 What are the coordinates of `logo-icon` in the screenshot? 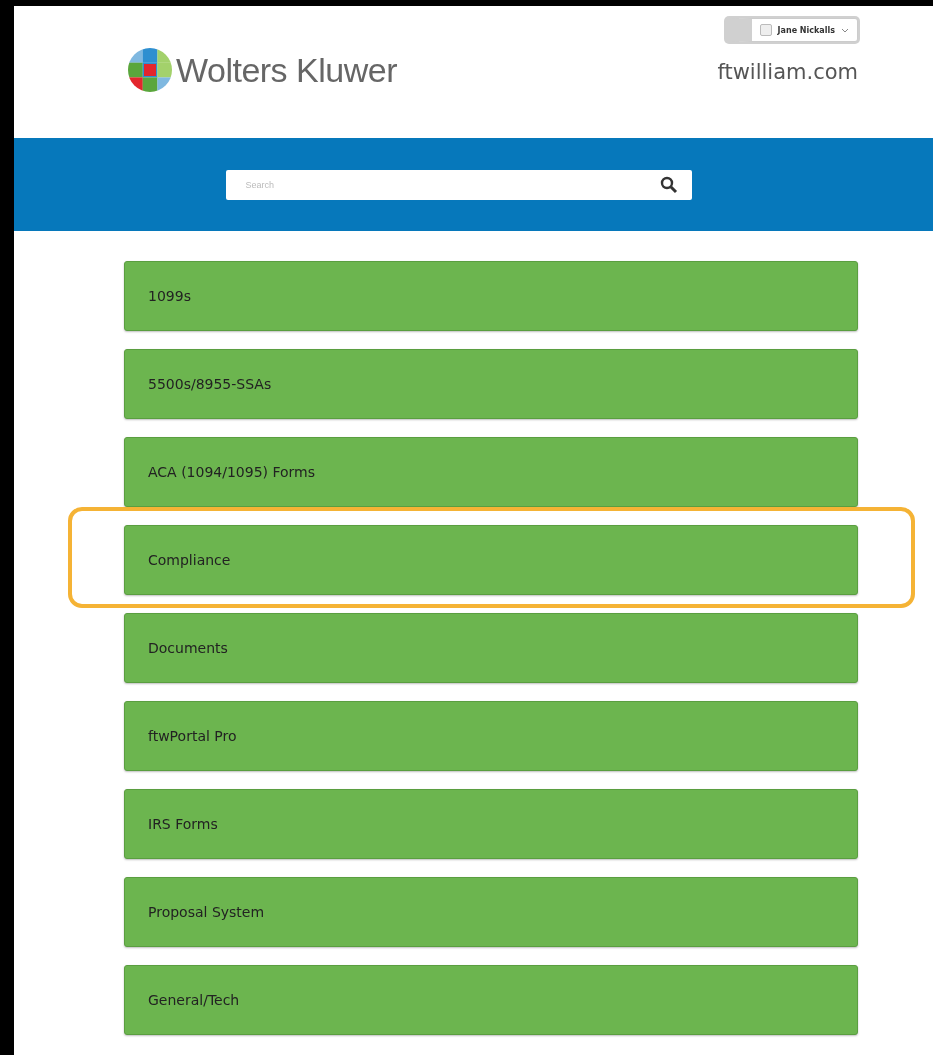 It's located at (150, 70).